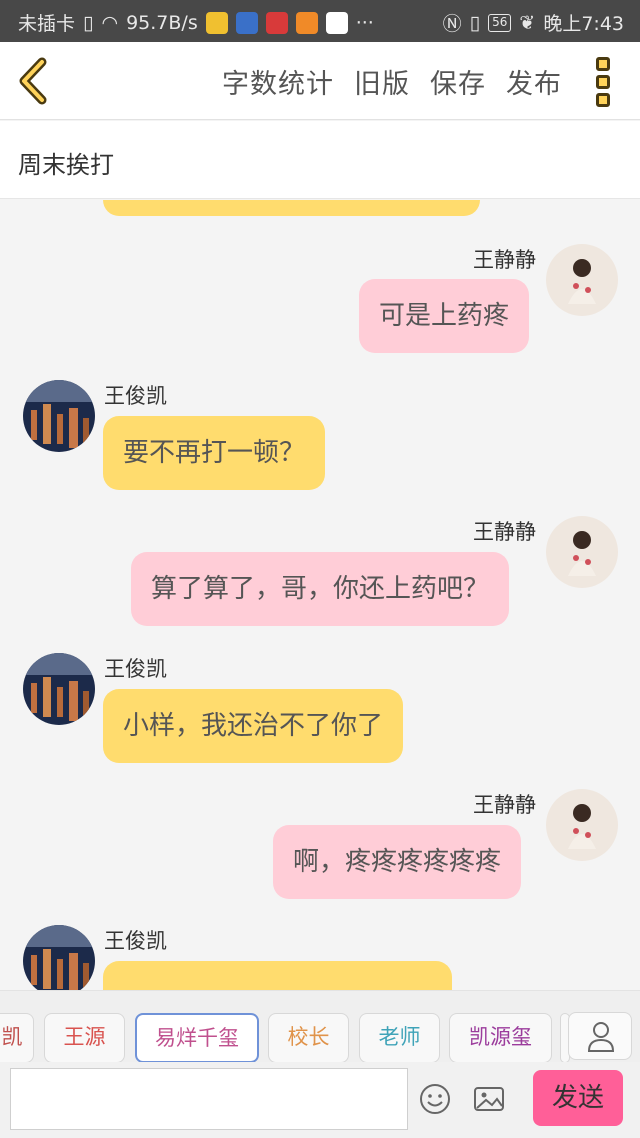 The image size is (640, 1138). Describe the element at coordinates (320, 589) in the screenshot. I see `message-bubble: 算了算了，哥，你还上药吧？` at that location.